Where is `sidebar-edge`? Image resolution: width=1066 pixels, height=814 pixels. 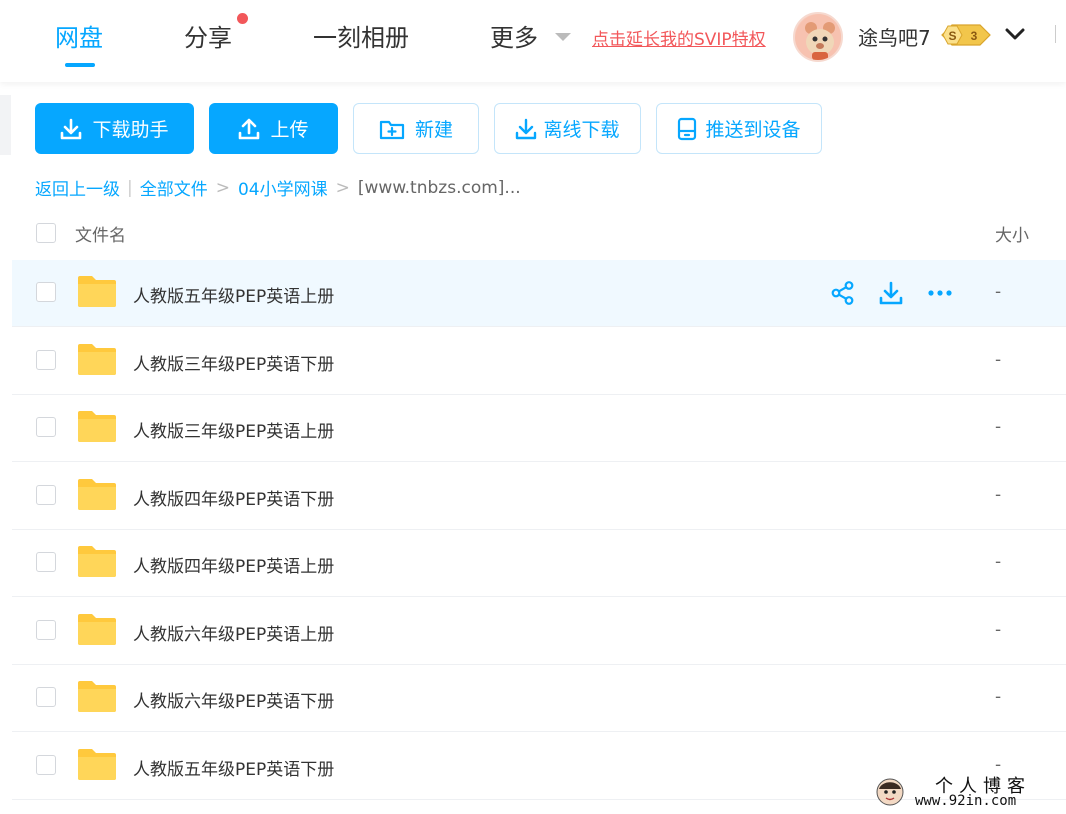
sidebar-edge is located at coordinates (5, 125).